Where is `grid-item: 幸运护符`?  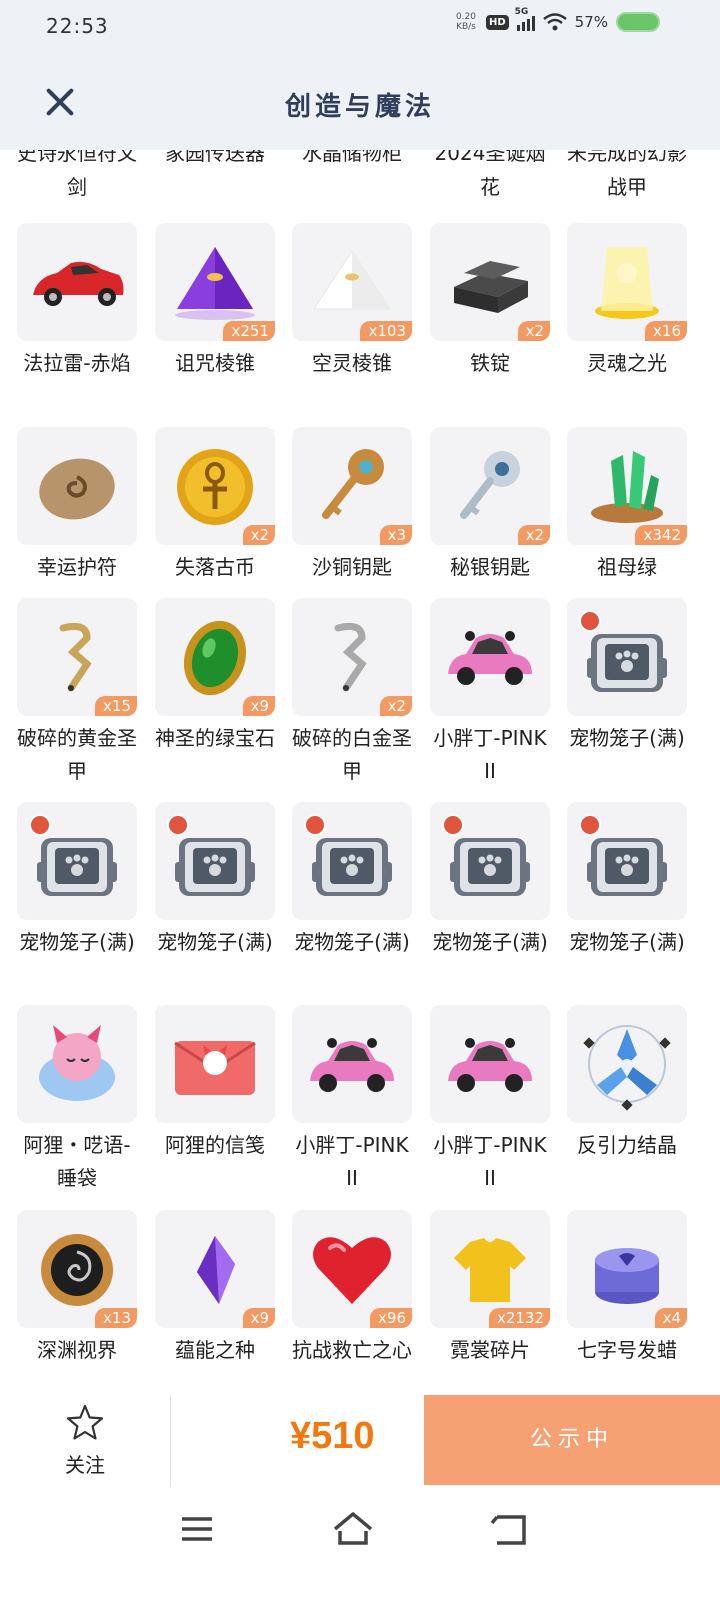
grid-item: 幸运护符 is located at coordinates (77, 505).